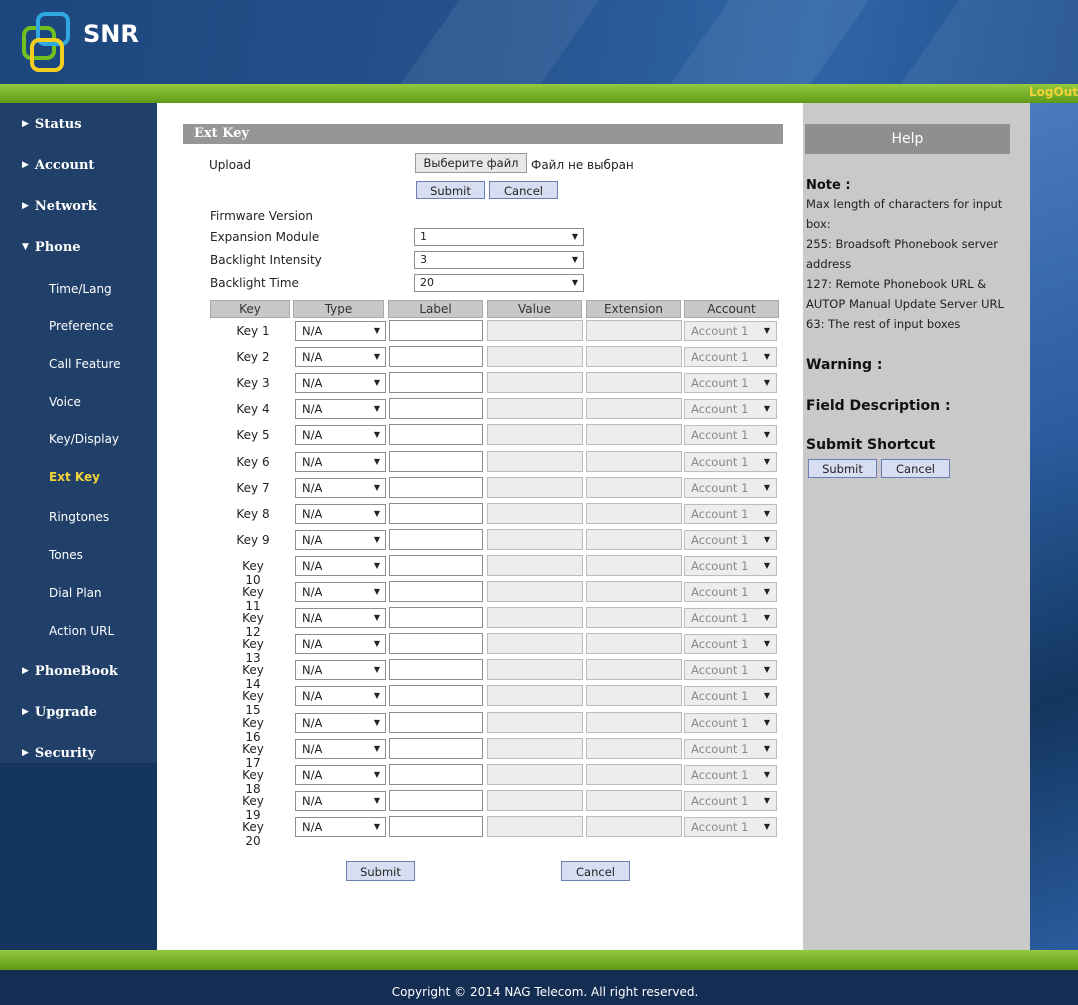 This screenshot has width=1078, height=1005. I want to click on expansion-module-select: 1 ▼, so click(499, 237).